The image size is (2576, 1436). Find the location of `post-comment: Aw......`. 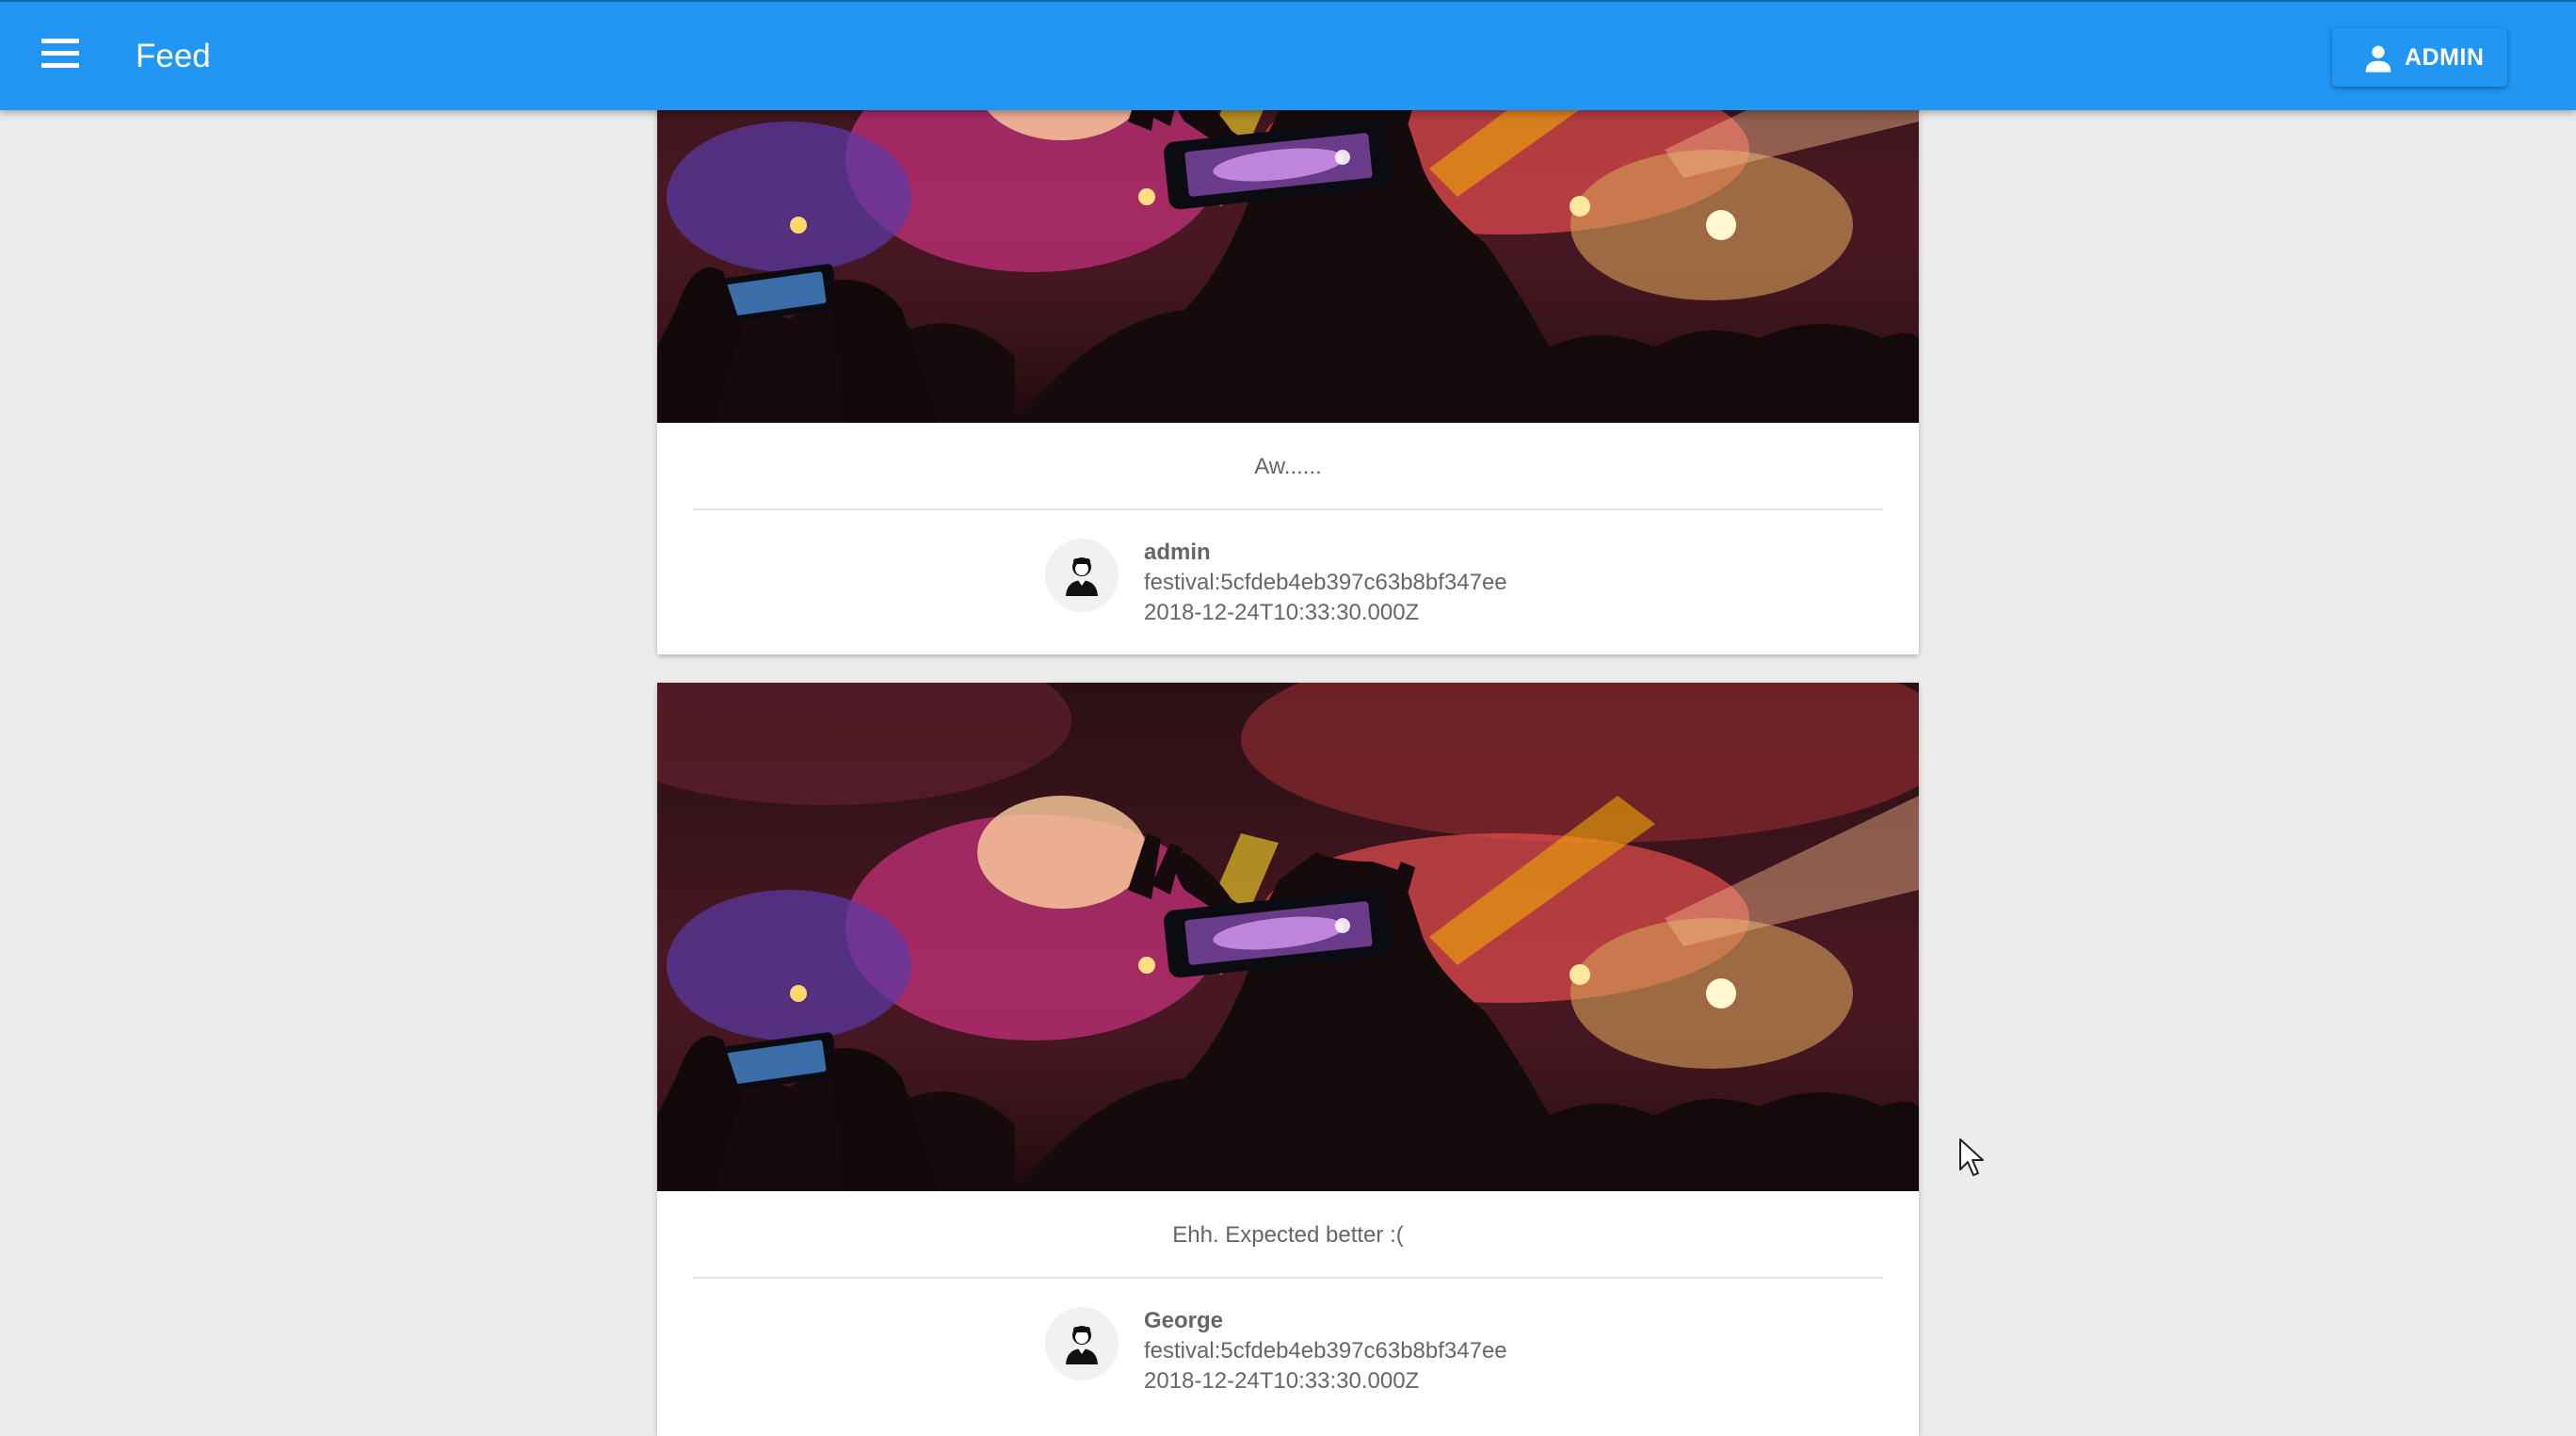

post-comment: Aw...... is located at coordinates (1288, 466).